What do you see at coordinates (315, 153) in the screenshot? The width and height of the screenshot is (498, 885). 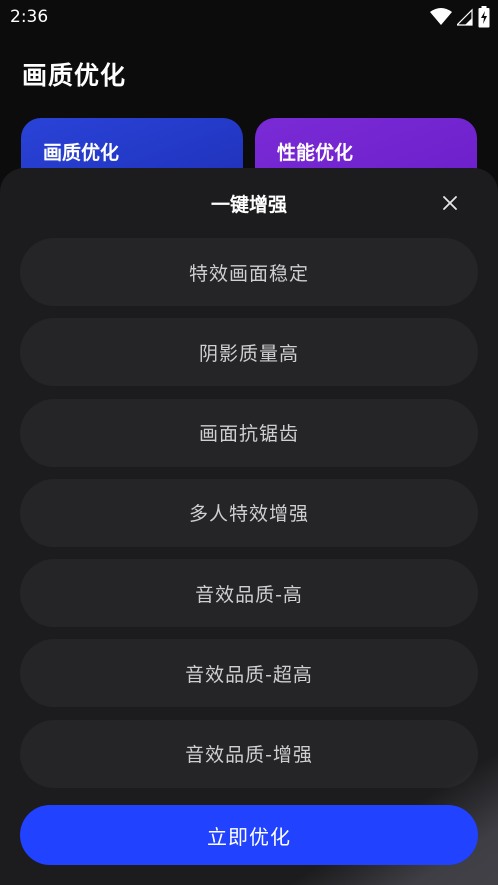 I see `card-performance-label: 性能优化` at bounding box center [315, 153].